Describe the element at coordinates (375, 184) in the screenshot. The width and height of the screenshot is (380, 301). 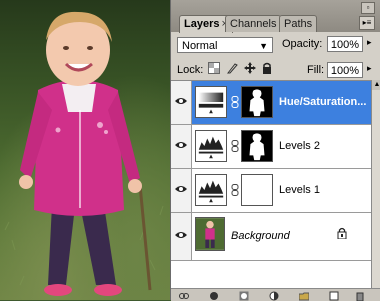
I see `layers-scrollbar: ▲` at that location.